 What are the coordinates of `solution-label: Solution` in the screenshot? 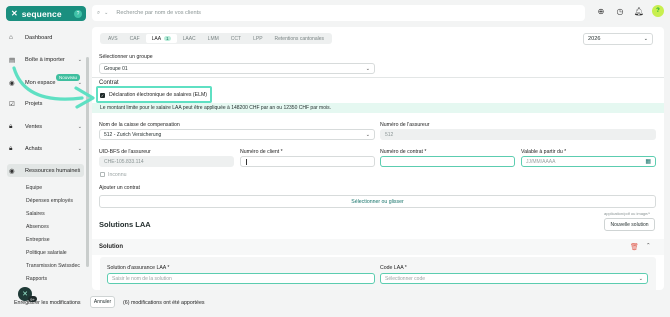 It's located at (111, 247).